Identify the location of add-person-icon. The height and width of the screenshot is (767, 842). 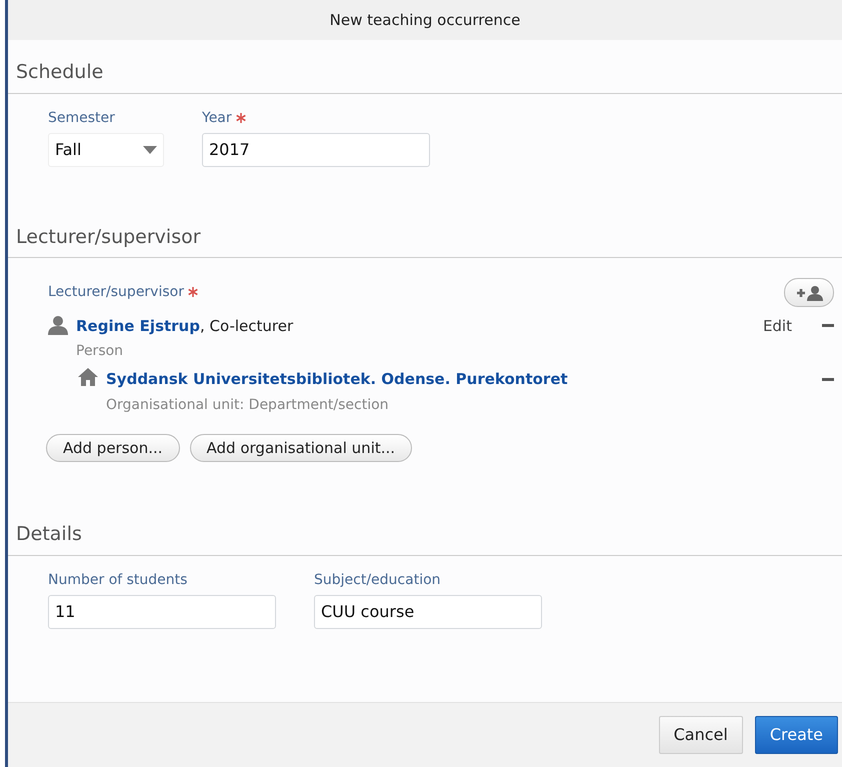
(809, 292).